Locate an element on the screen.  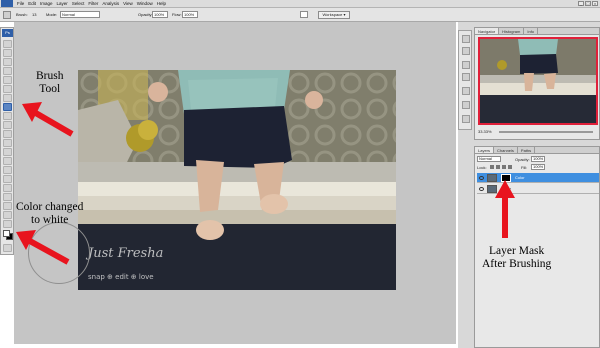
history-panel-icon is located at coordinates (466, 39).